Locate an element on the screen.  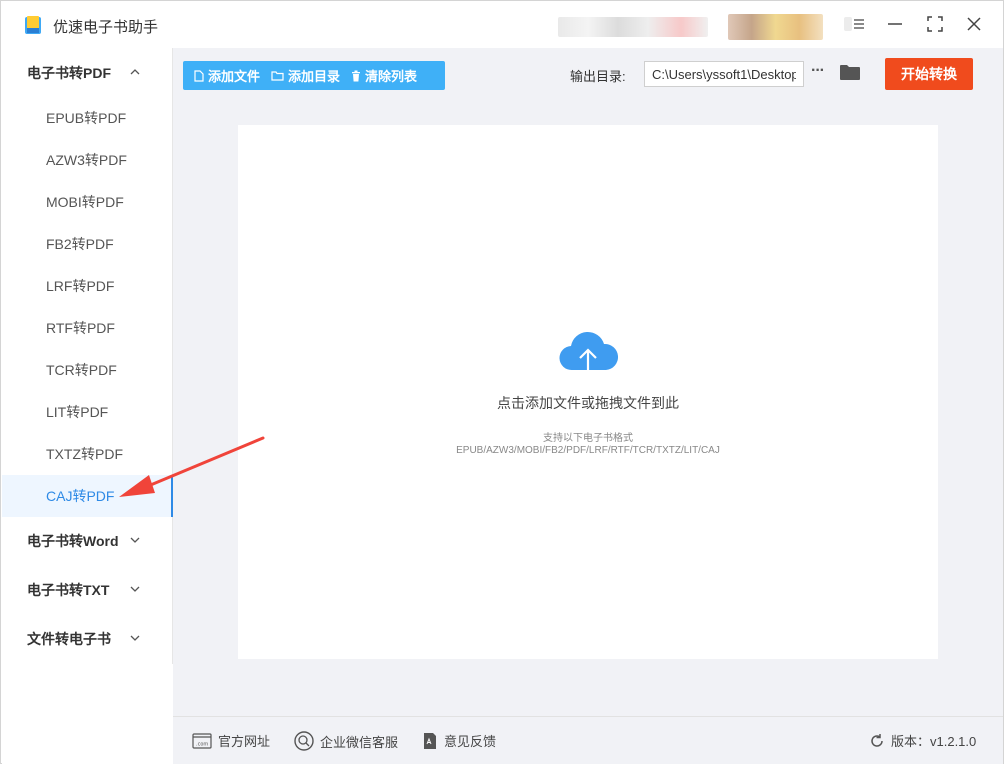
clear-list-button: 清除列表 is located at coordinates (378, 75).